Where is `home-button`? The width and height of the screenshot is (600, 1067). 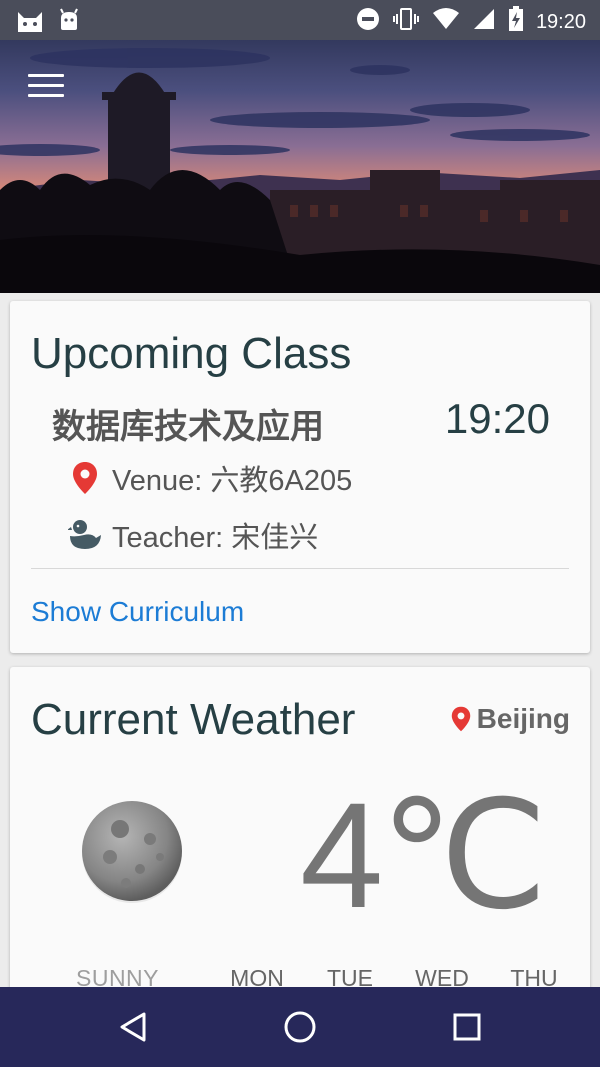 home-button is located at coordinates (300, 1027).